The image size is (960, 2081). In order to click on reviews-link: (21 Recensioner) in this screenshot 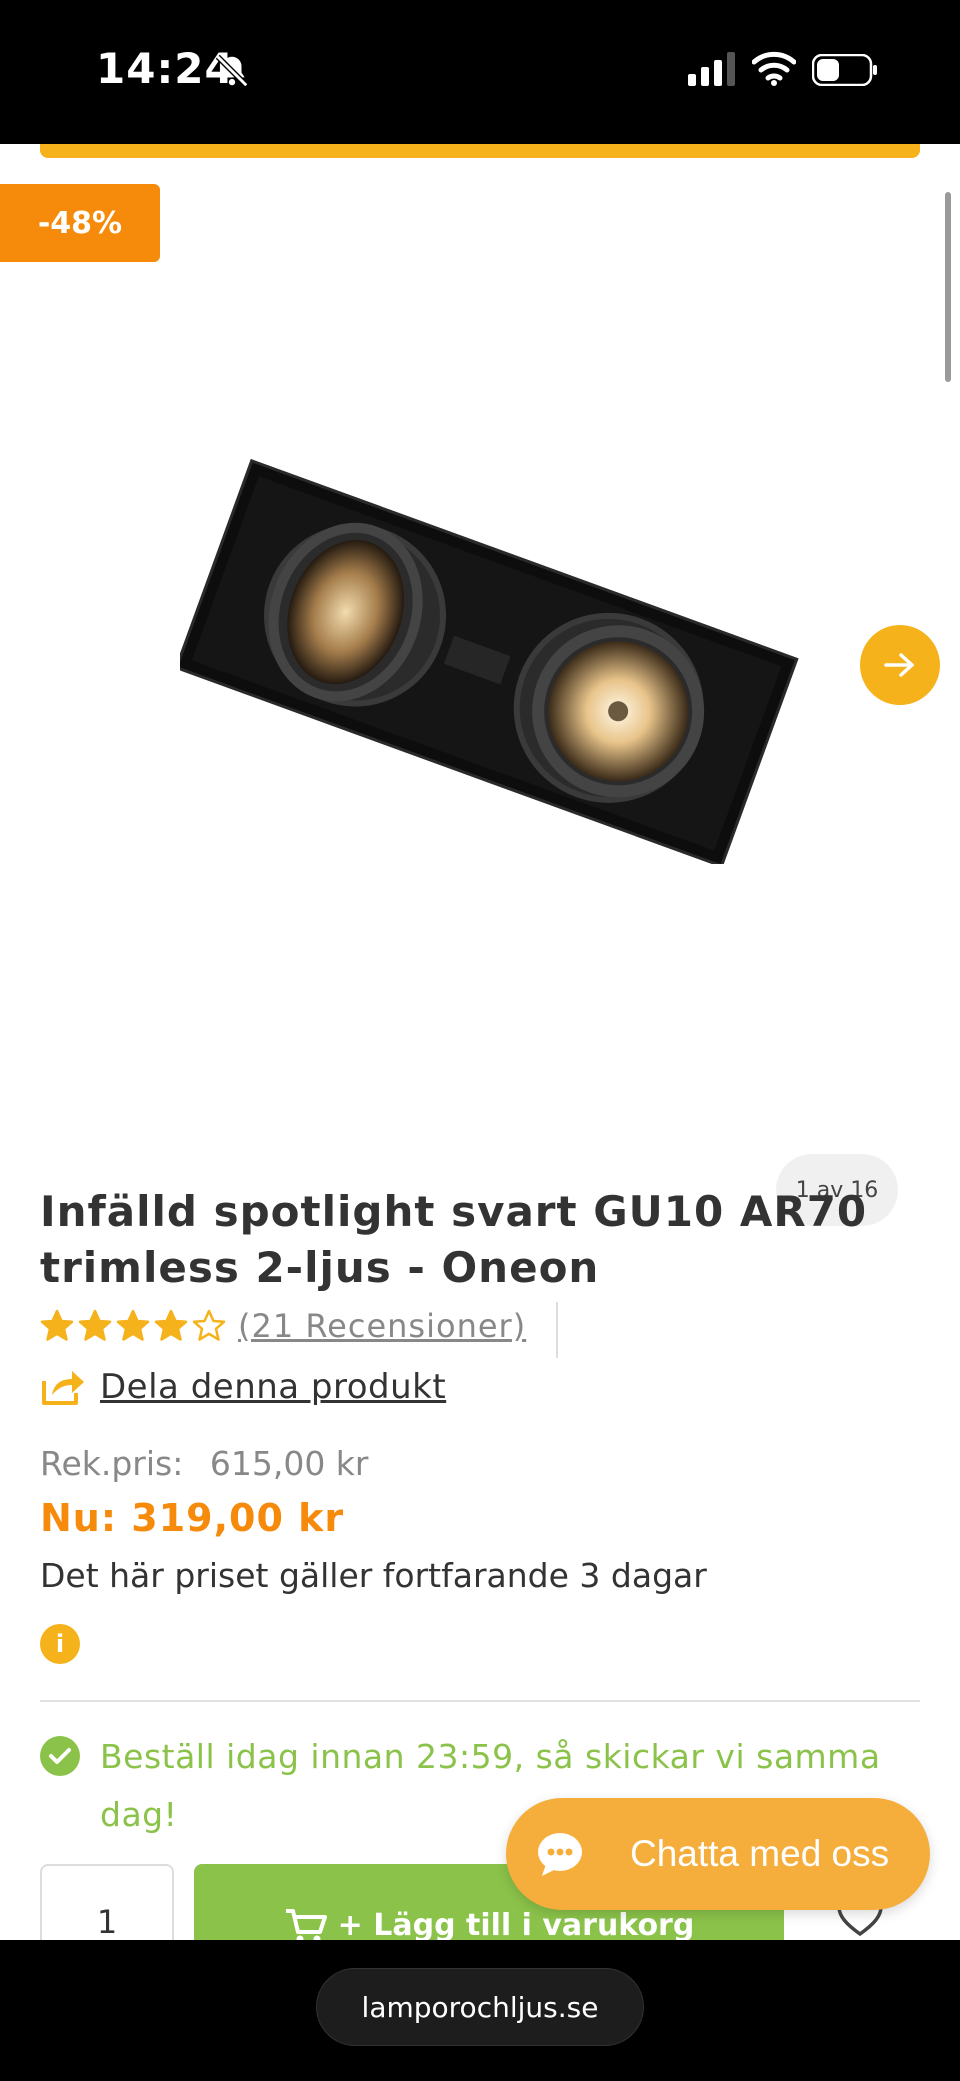, I will do `click(382, 1326)`.